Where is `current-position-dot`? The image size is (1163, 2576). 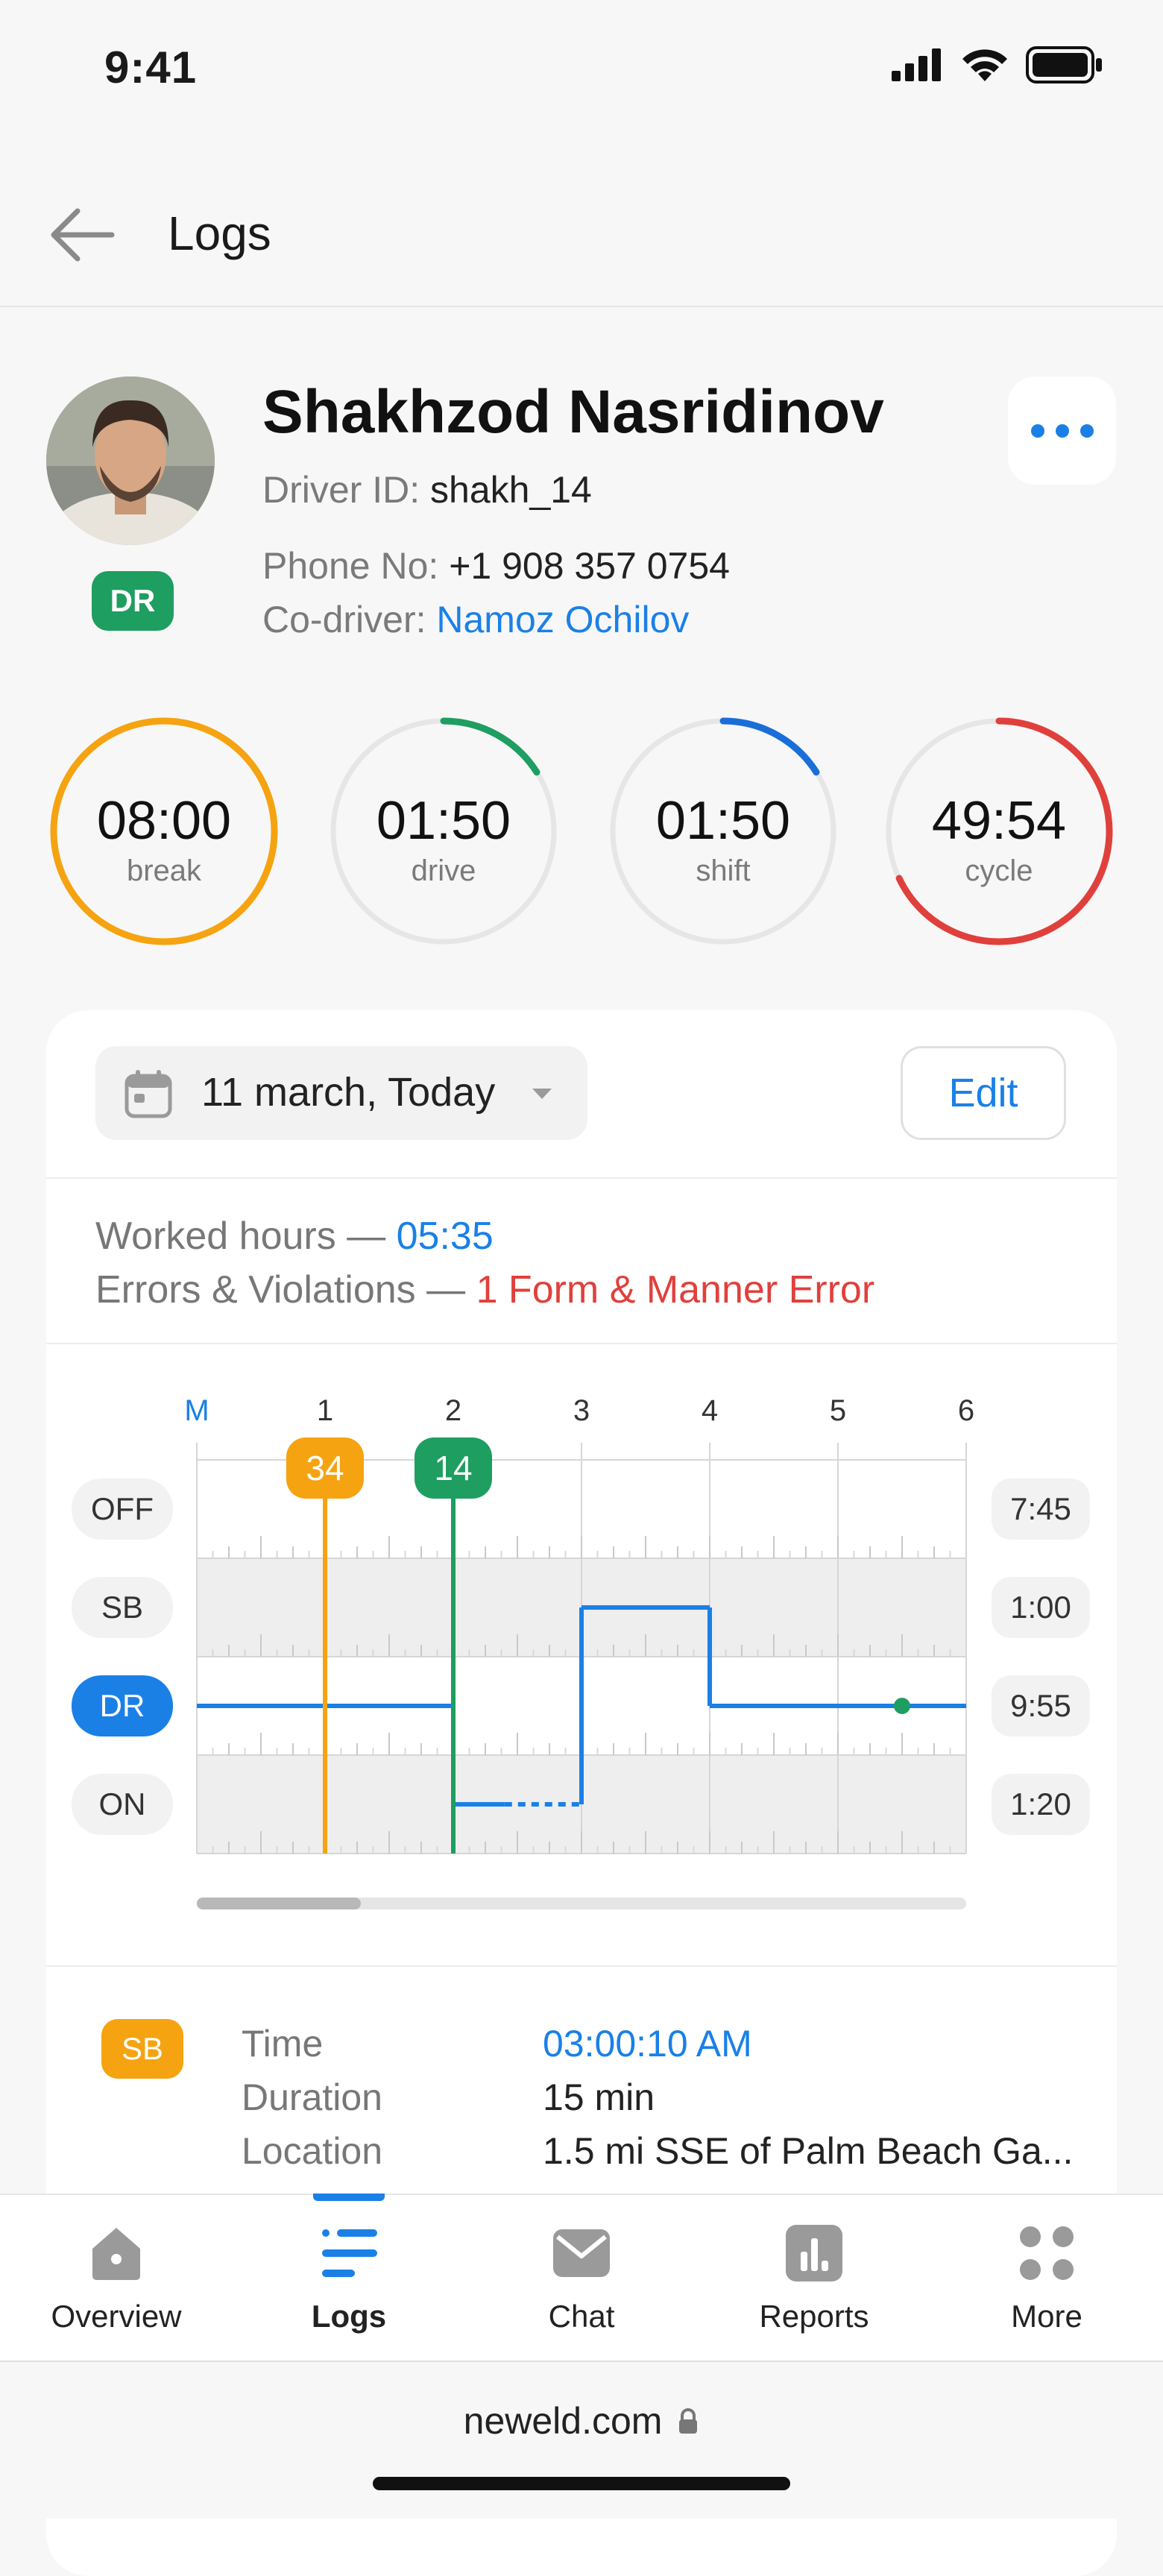 current-position-dot is located at coordinates (902, 1706).